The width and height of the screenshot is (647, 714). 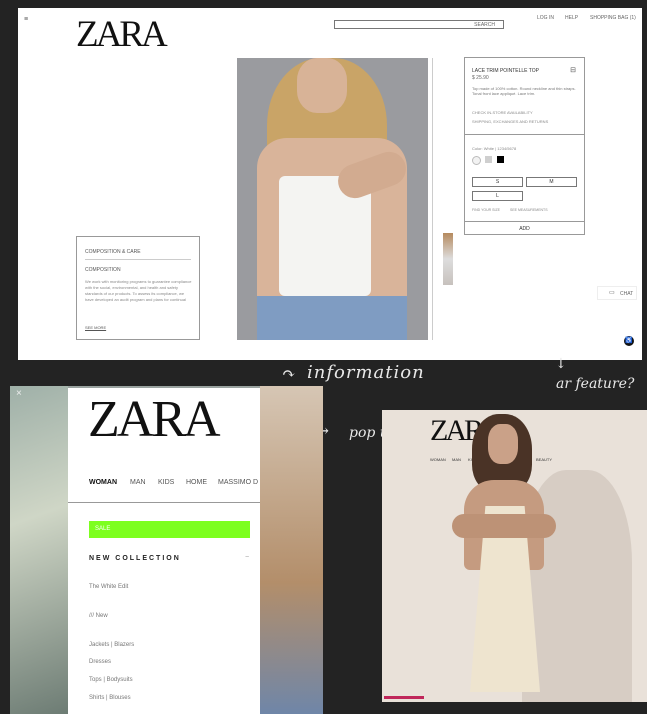 What do you see at coordinates (486, 210) in the screenshot?
I see `size-guide-link: FIND YOUR SIZE` at bounding box center [486, 210].